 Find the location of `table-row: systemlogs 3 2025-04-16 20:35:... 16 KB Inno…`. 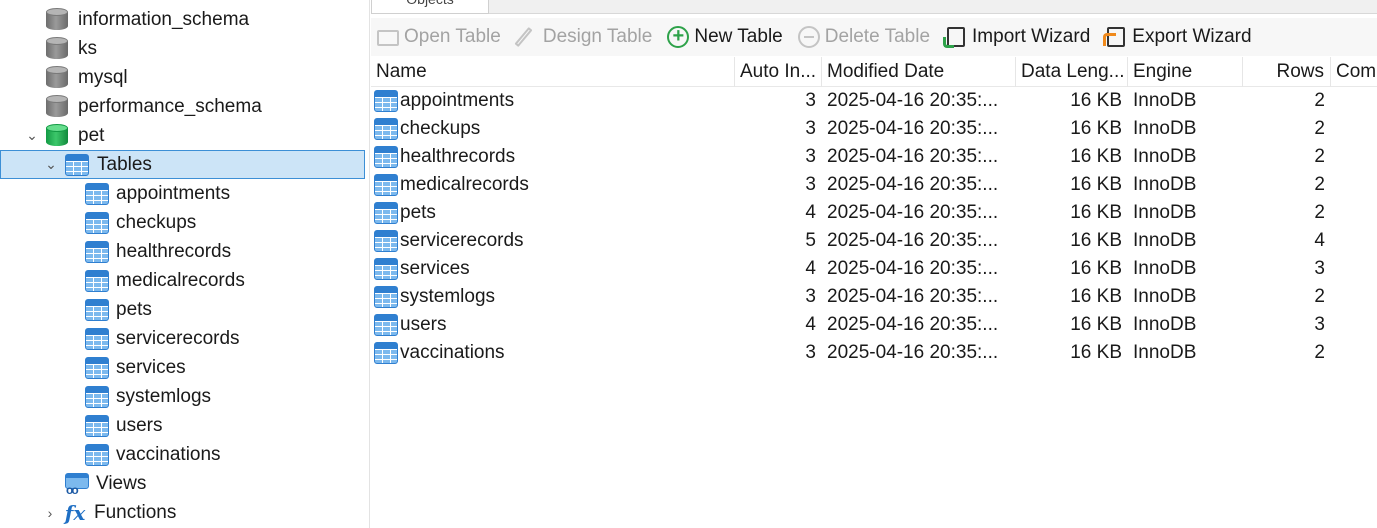

table-row: systemlogs 3 2025-04-16 20:35:... 16 KB Inno… is located at coordinates (874, 297).